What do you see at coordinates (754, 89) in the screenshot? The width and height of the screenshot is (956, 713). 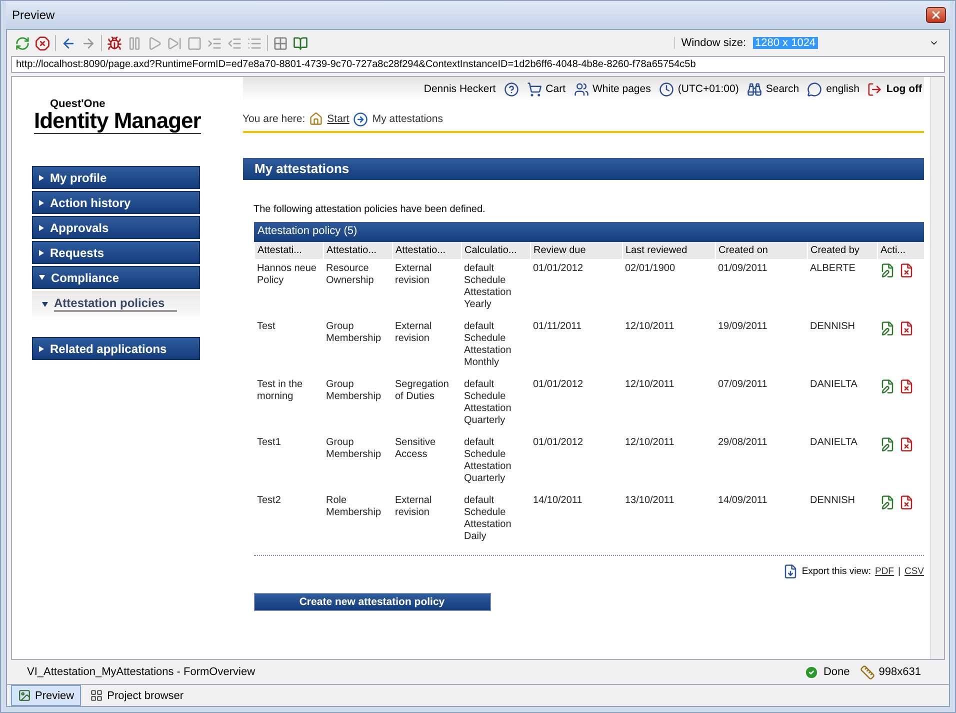 I see `search-icon` at bounding box center [754, 89].